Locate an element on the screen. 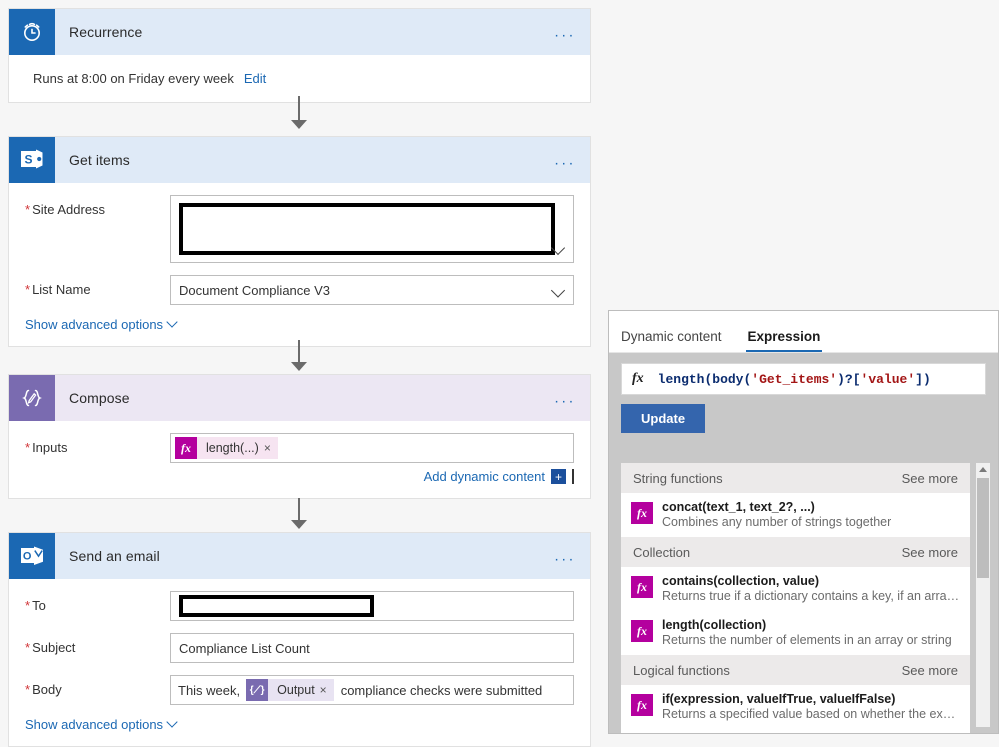 This screenshot has height=747, width=999. scroll-up-arrow-icon is located at coordinates (983, 469).